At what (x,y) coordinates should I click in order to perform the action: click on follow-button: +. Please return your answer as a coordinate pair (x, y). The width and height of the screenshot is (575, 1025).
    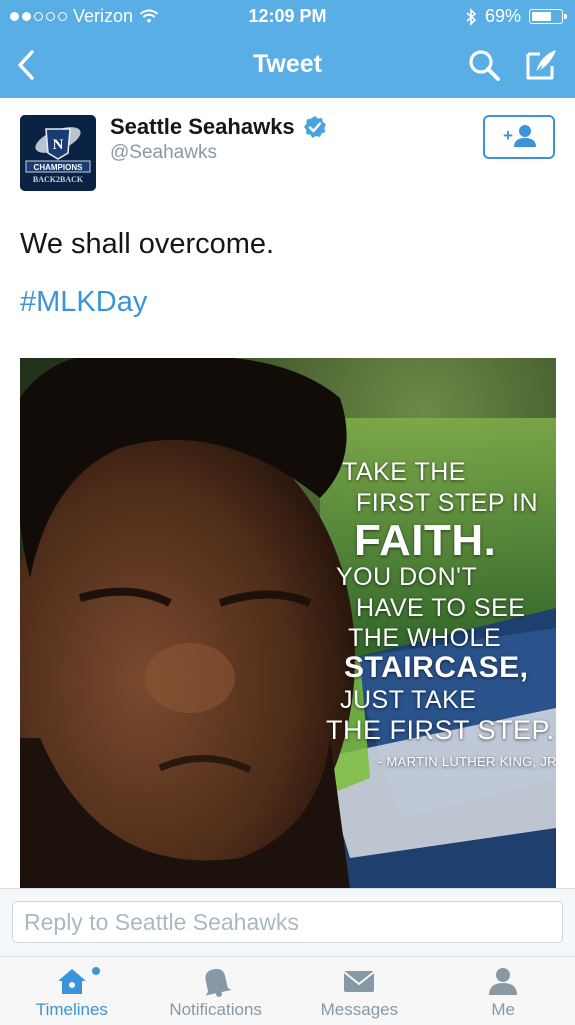
    Looking at the image, I should click on (519, 137).